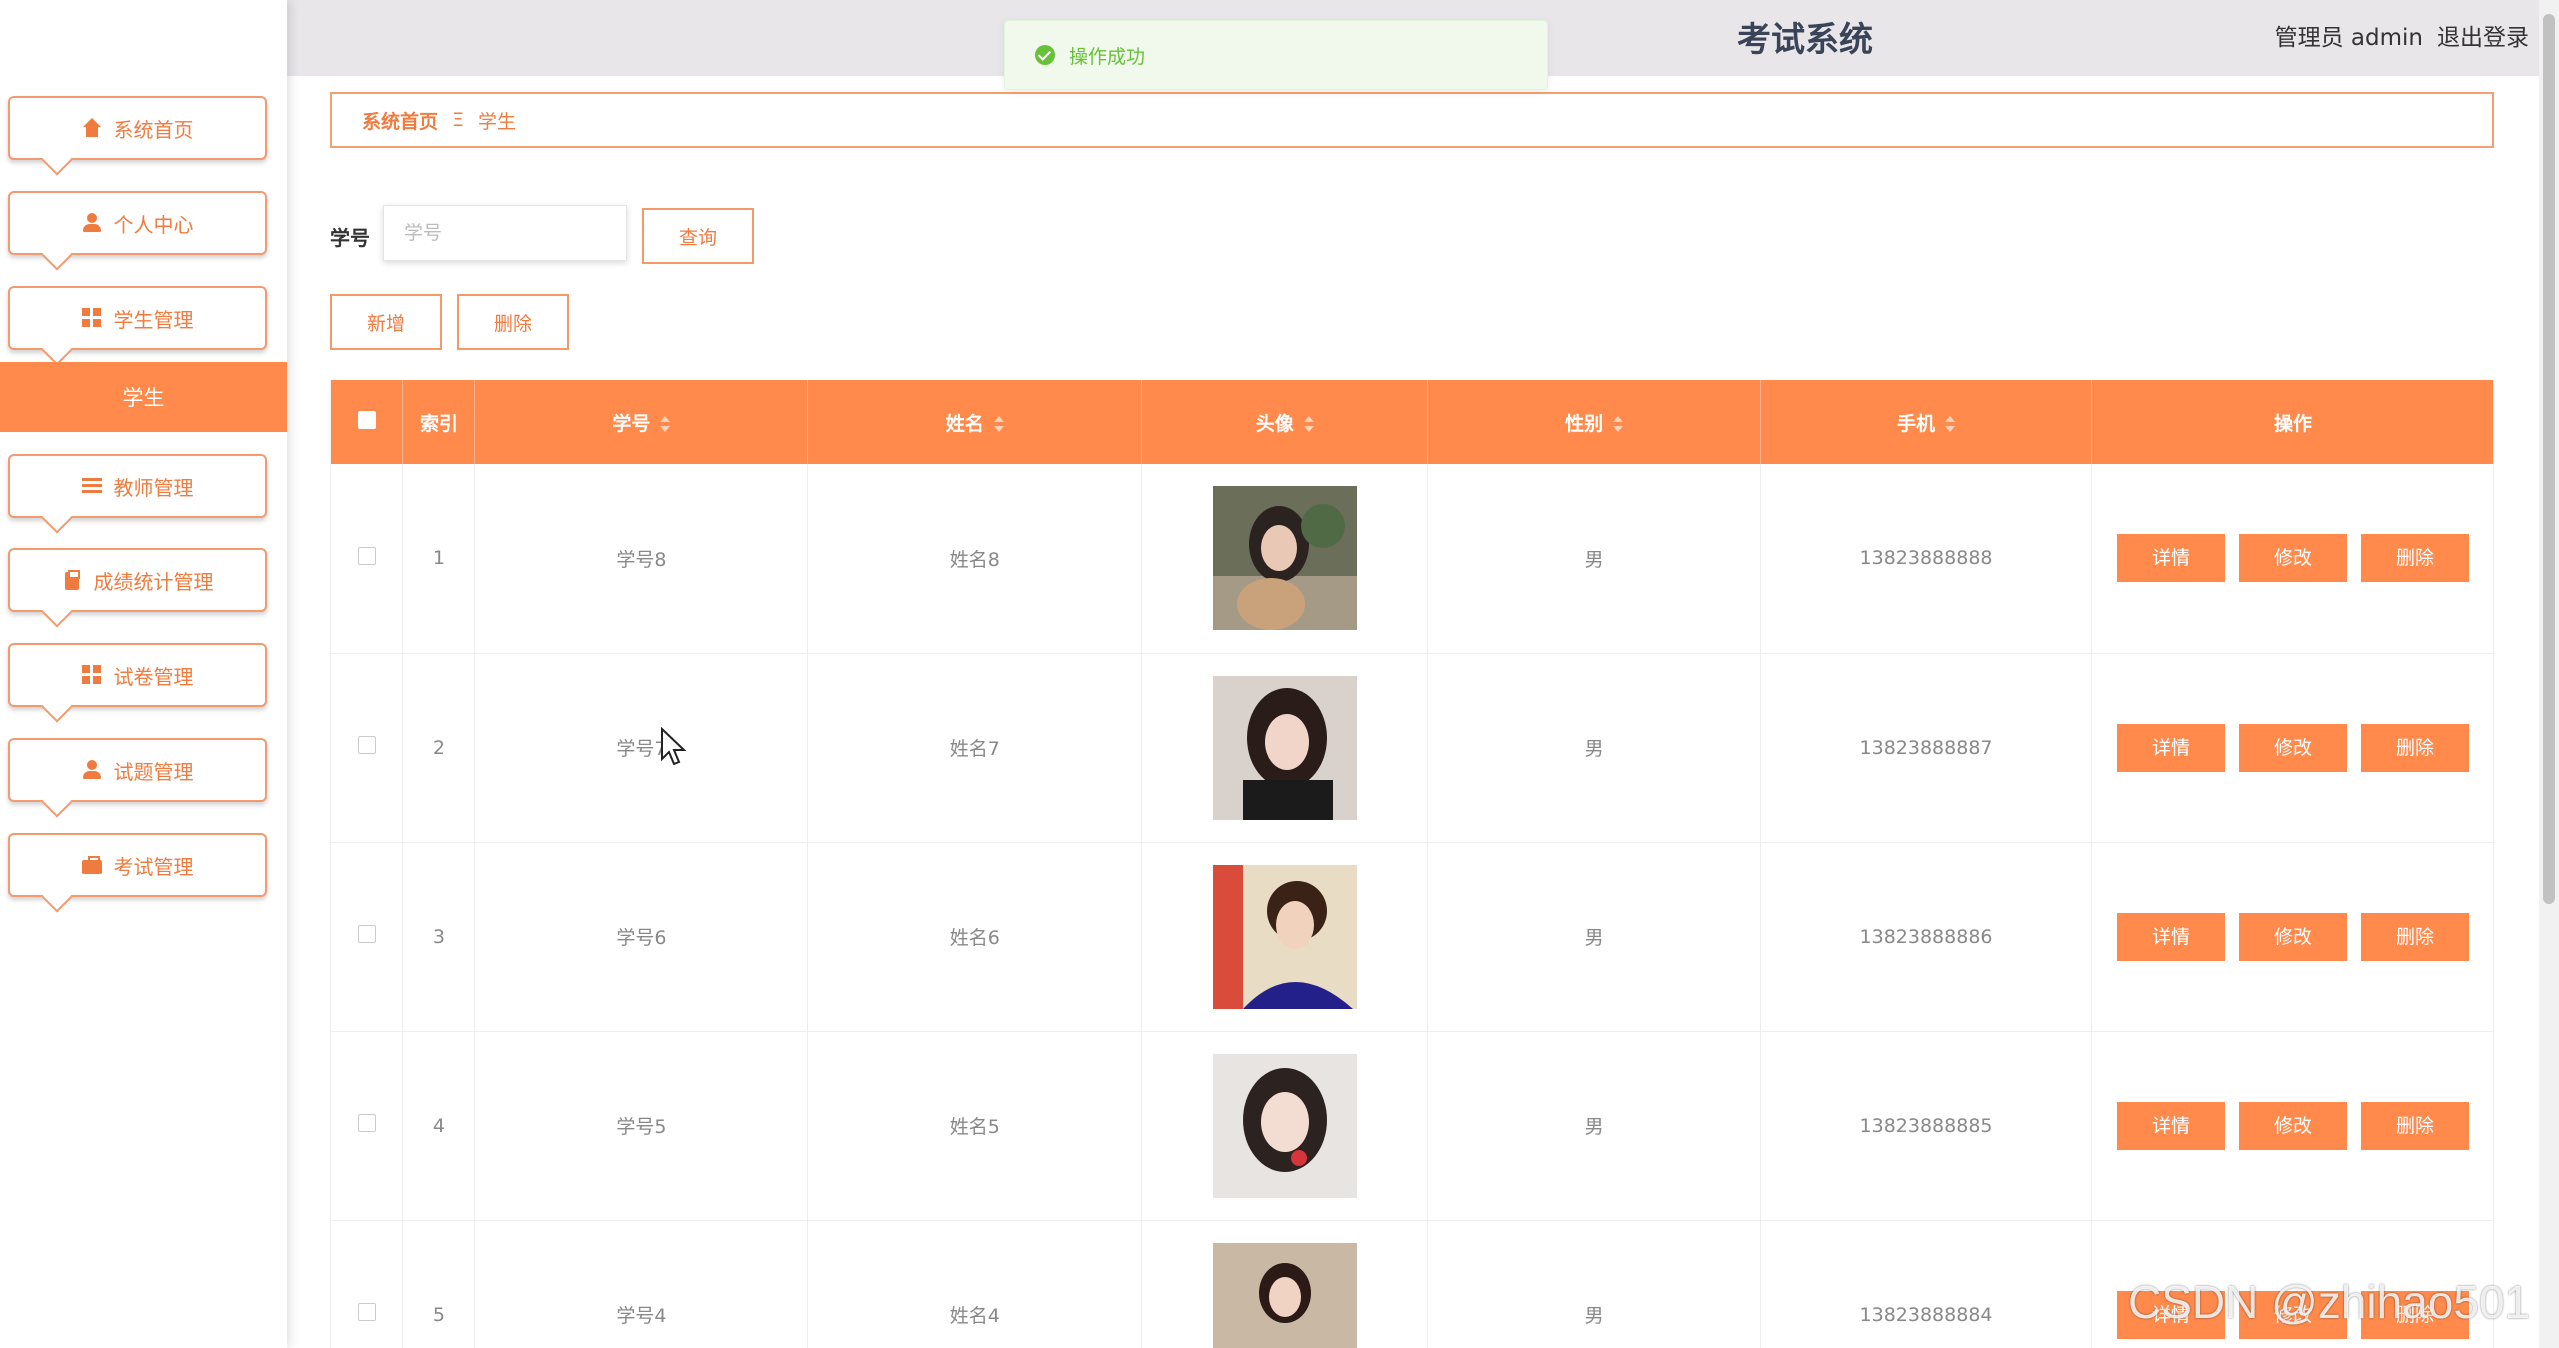 This screenshot has height=1348, width=2559. I want to click on cell-index: 4, so click(439, 1125).